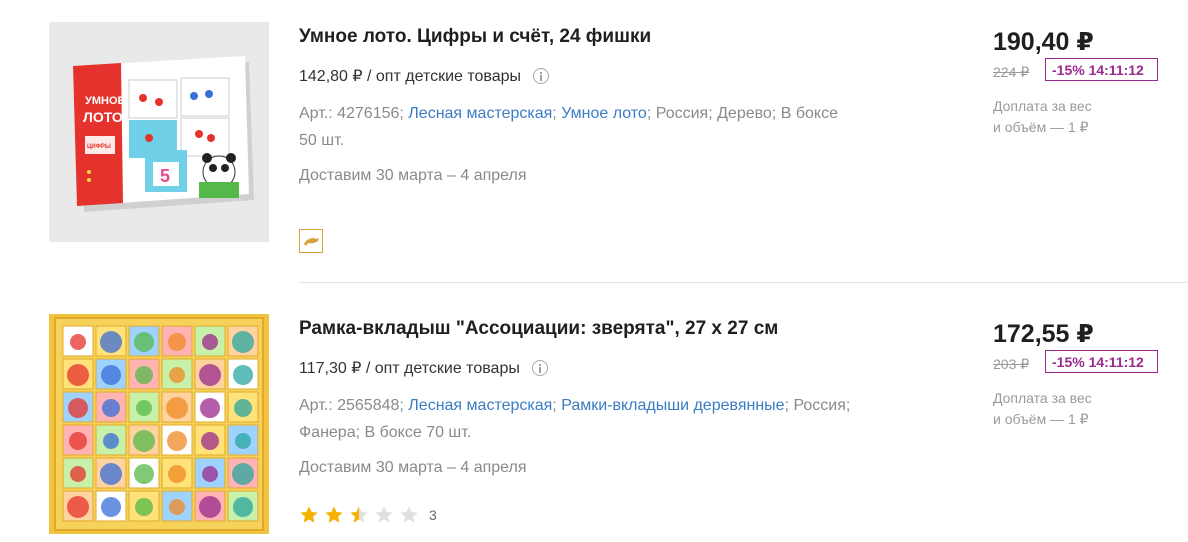 Image resolution: width=1188 pixels, height=542 pixels. Describe the element at coordinates (99, 147) in the screenshot. I see `svg-text: ЦИФРЫ` at that location.